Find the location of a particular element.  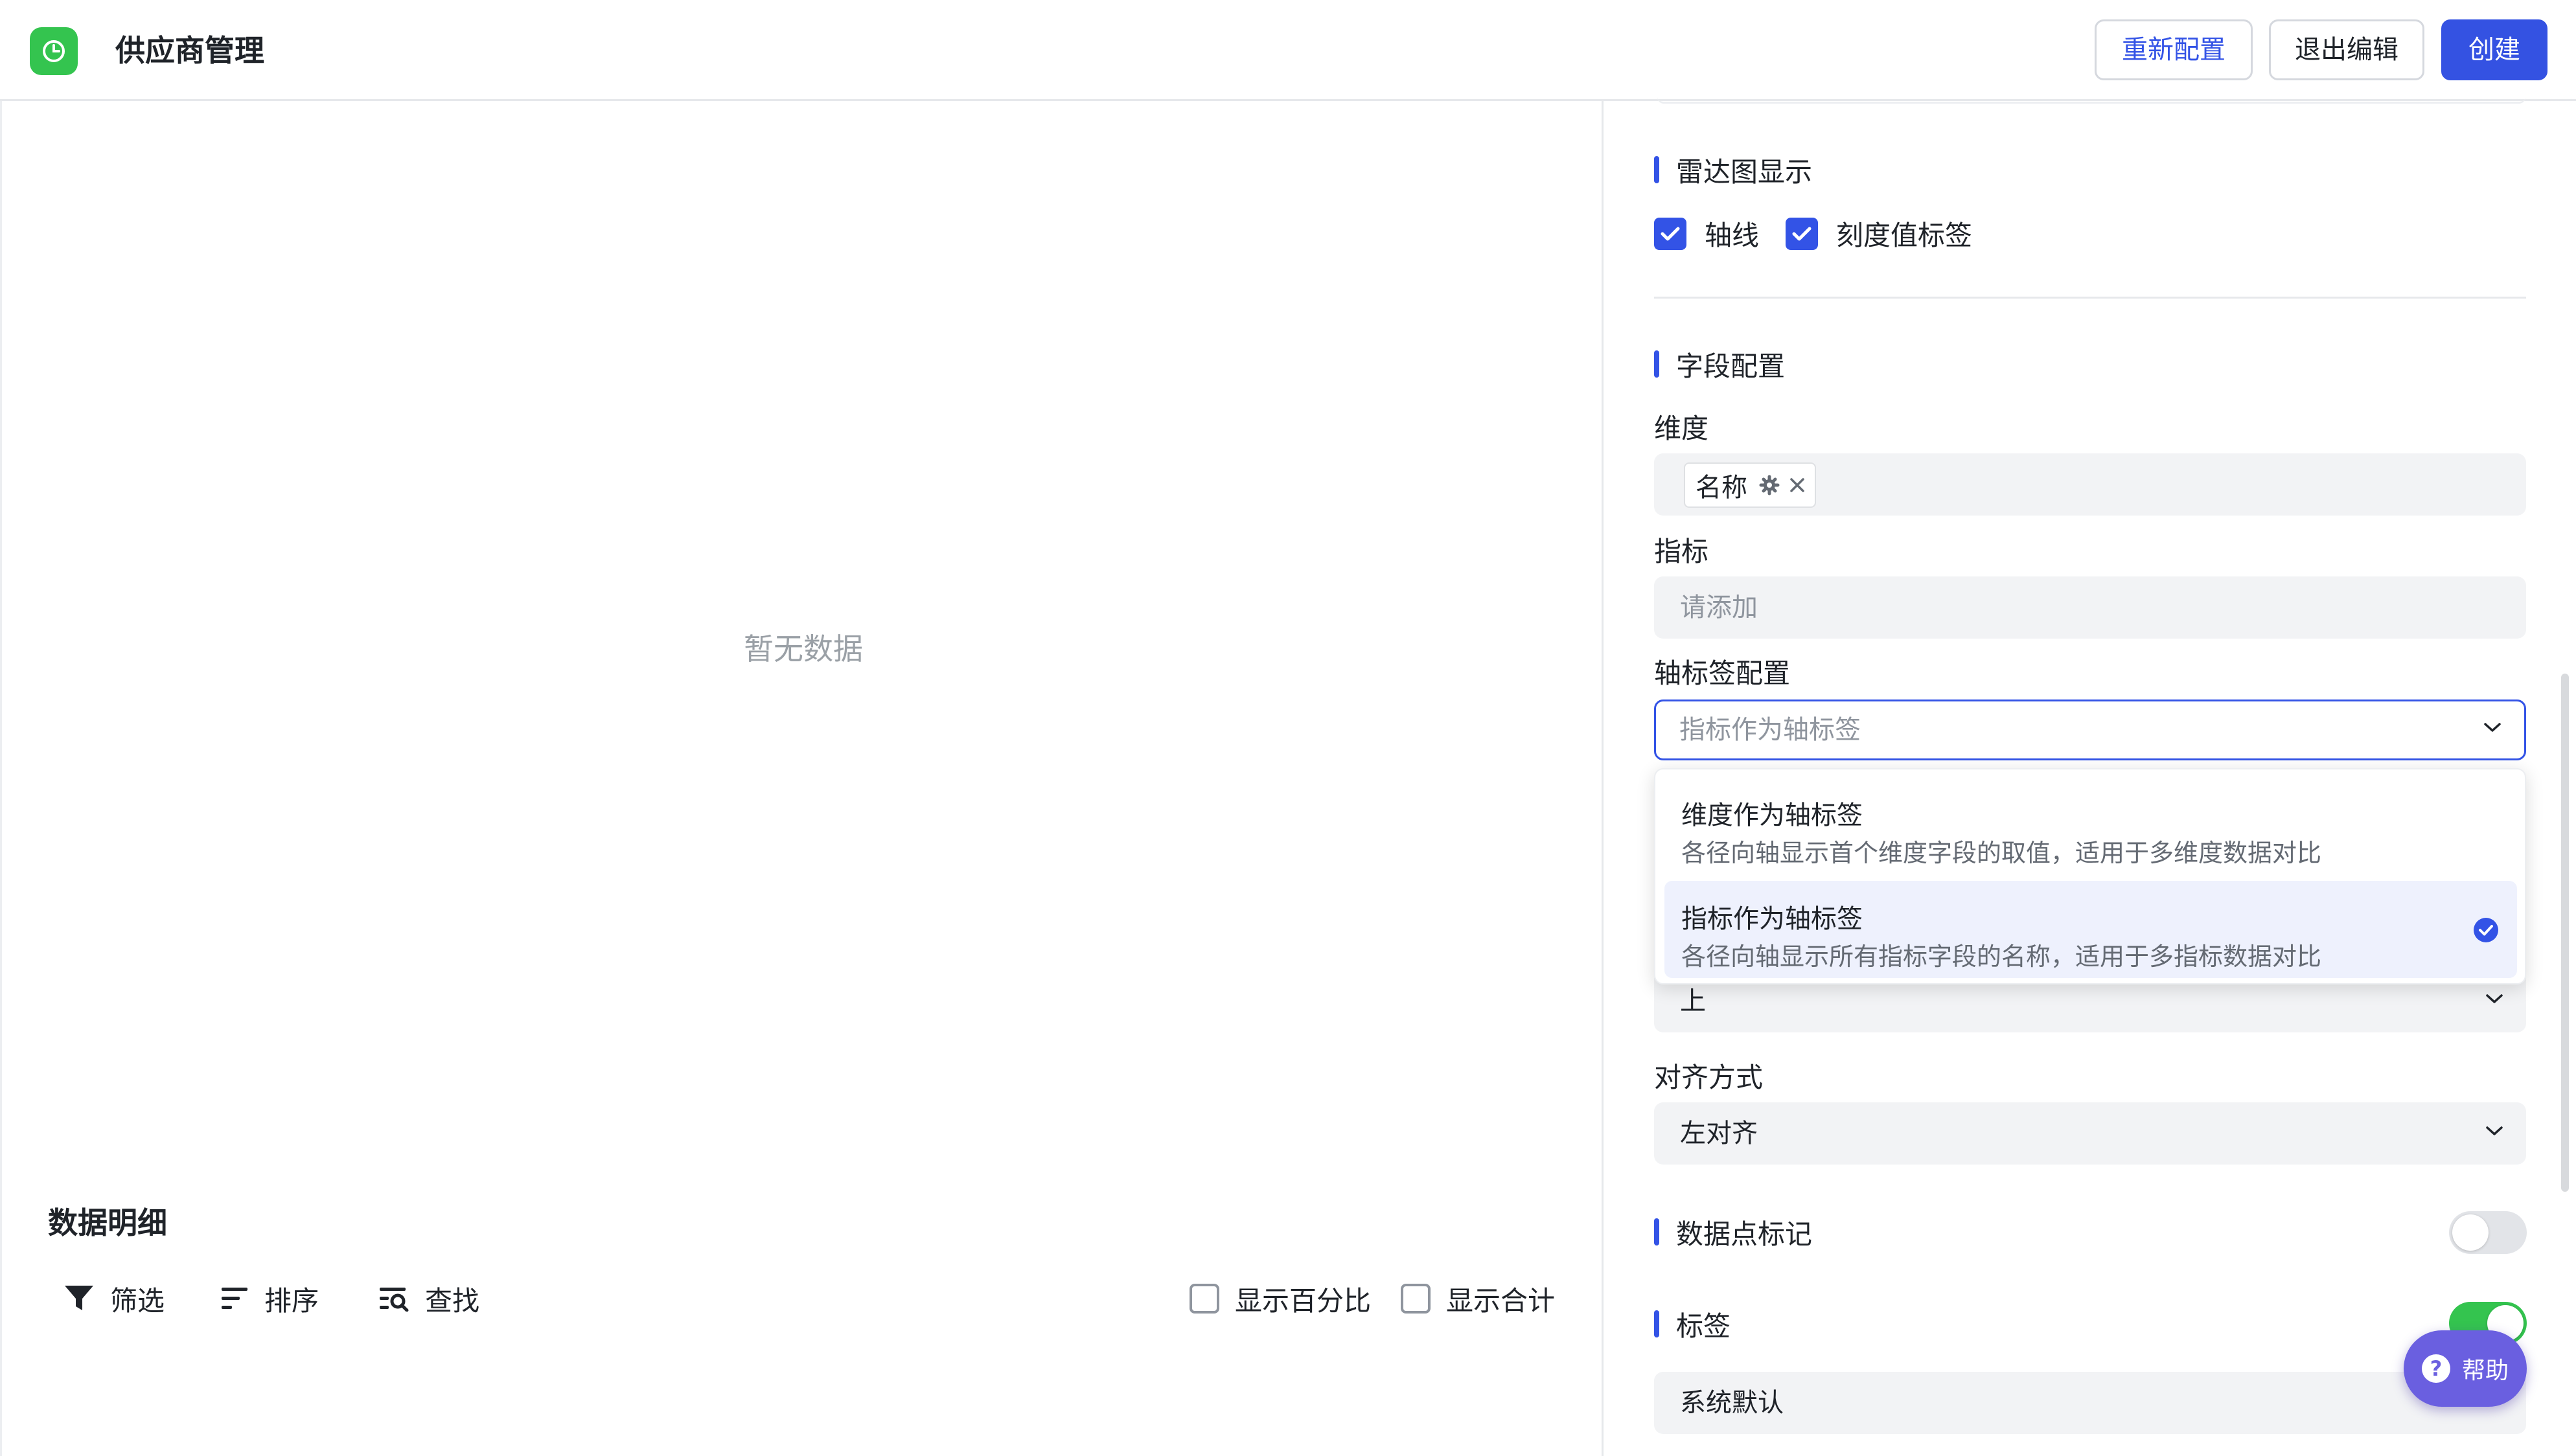

option-title: 指标作为轴标签 is located at coordinates (1772, 919).